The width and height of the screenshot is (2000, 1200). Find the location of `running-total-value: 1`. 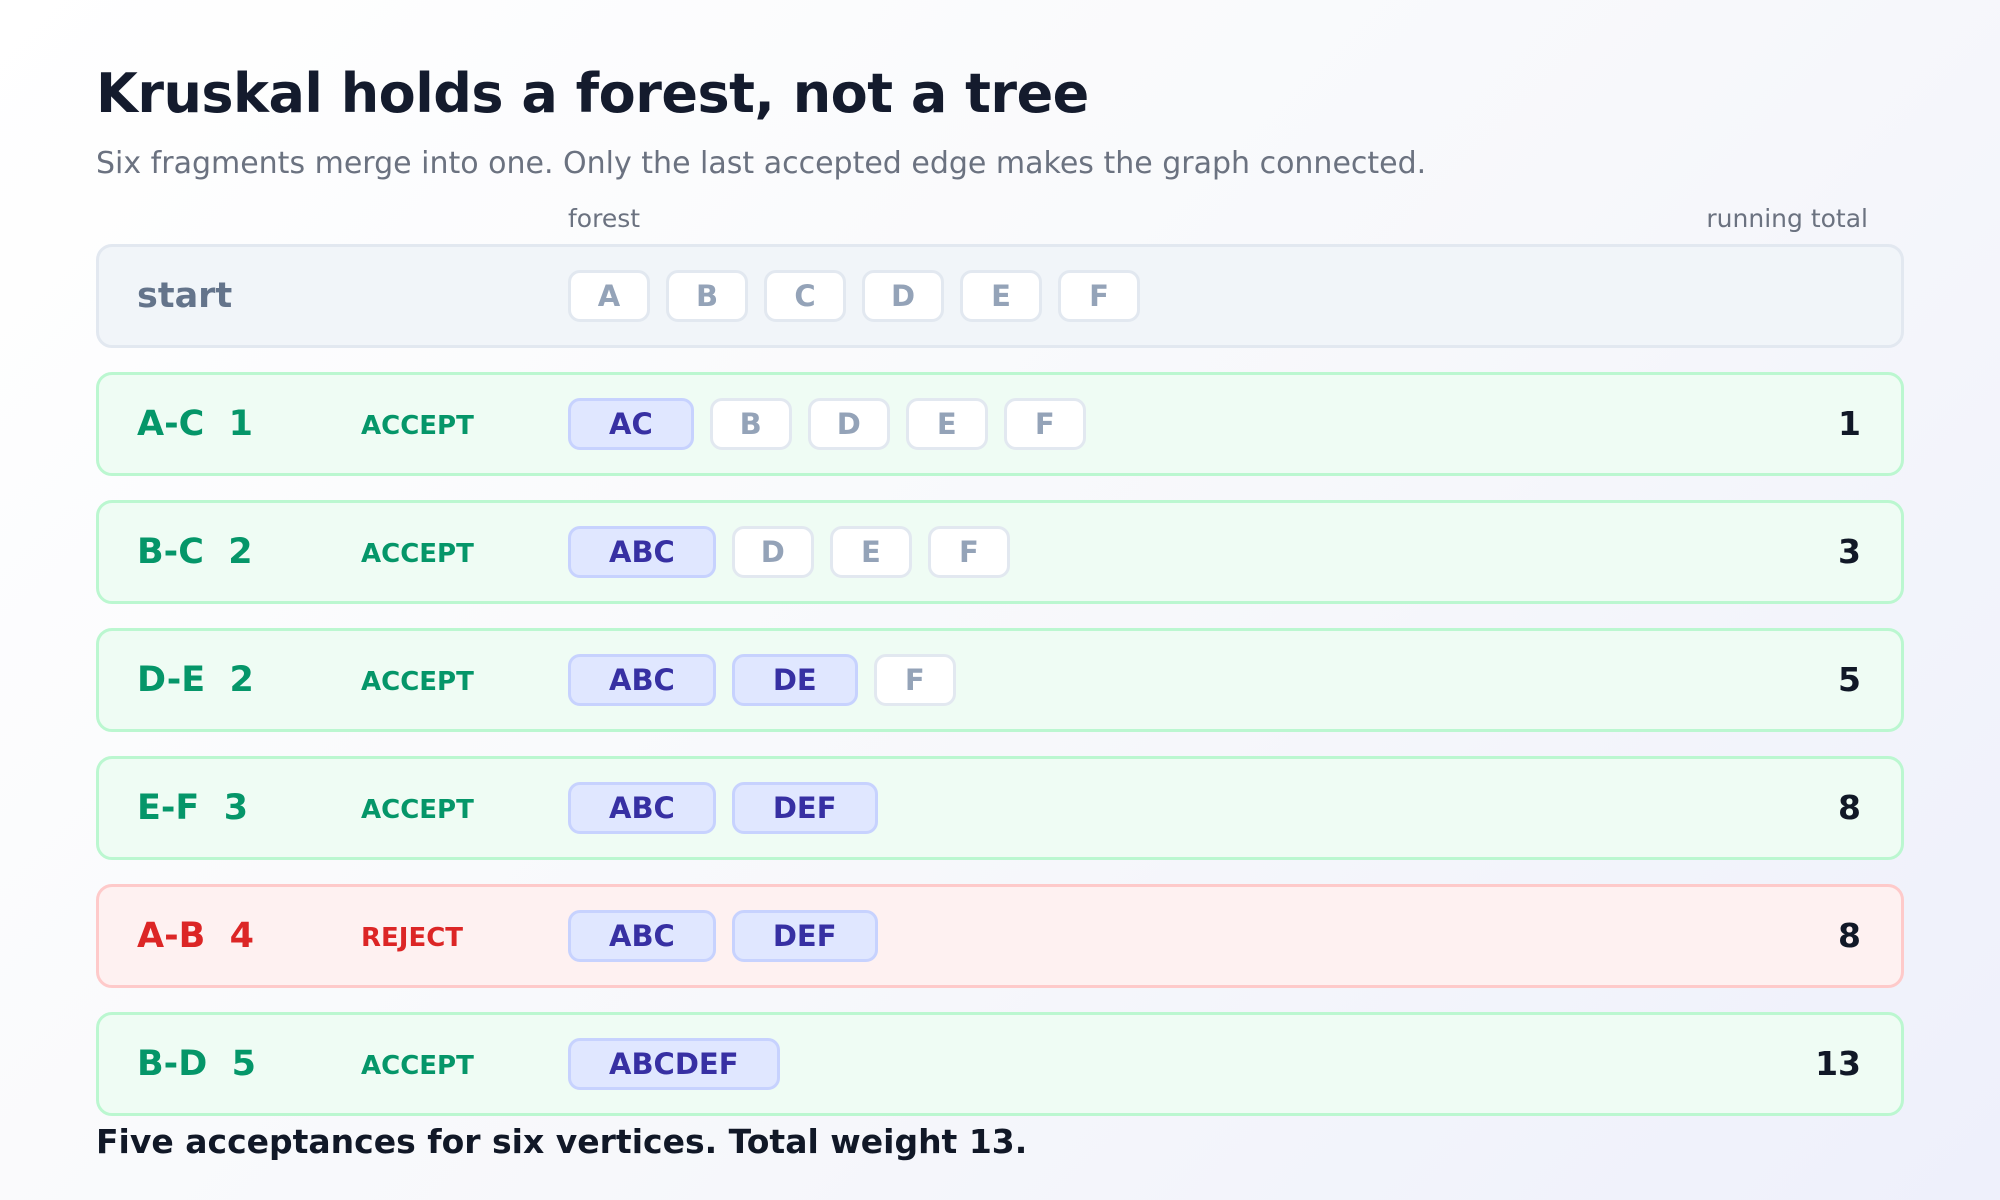

running-total-value: 1 is located at coordinates (1849, 423).